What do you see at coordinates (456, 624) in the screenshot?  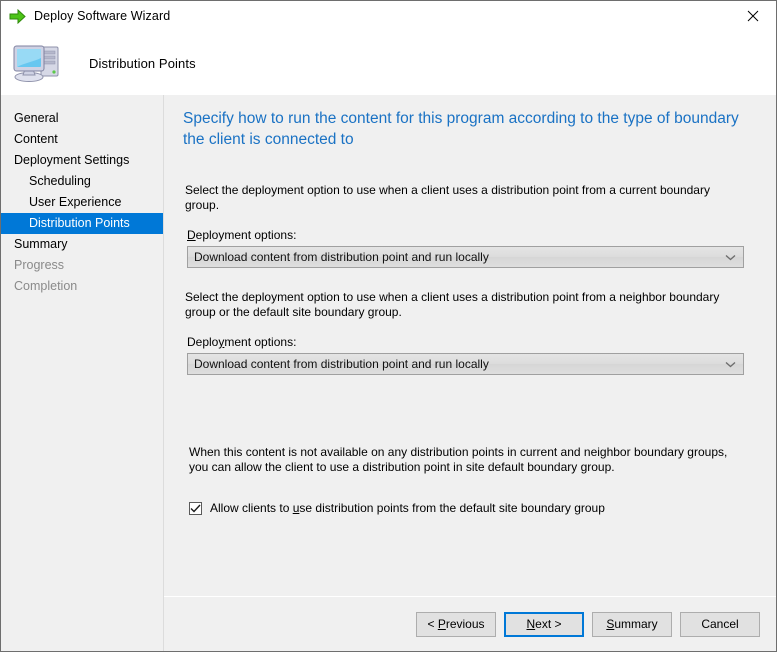 I see `previous-button: < Previous` at bounding box center [456, 624].